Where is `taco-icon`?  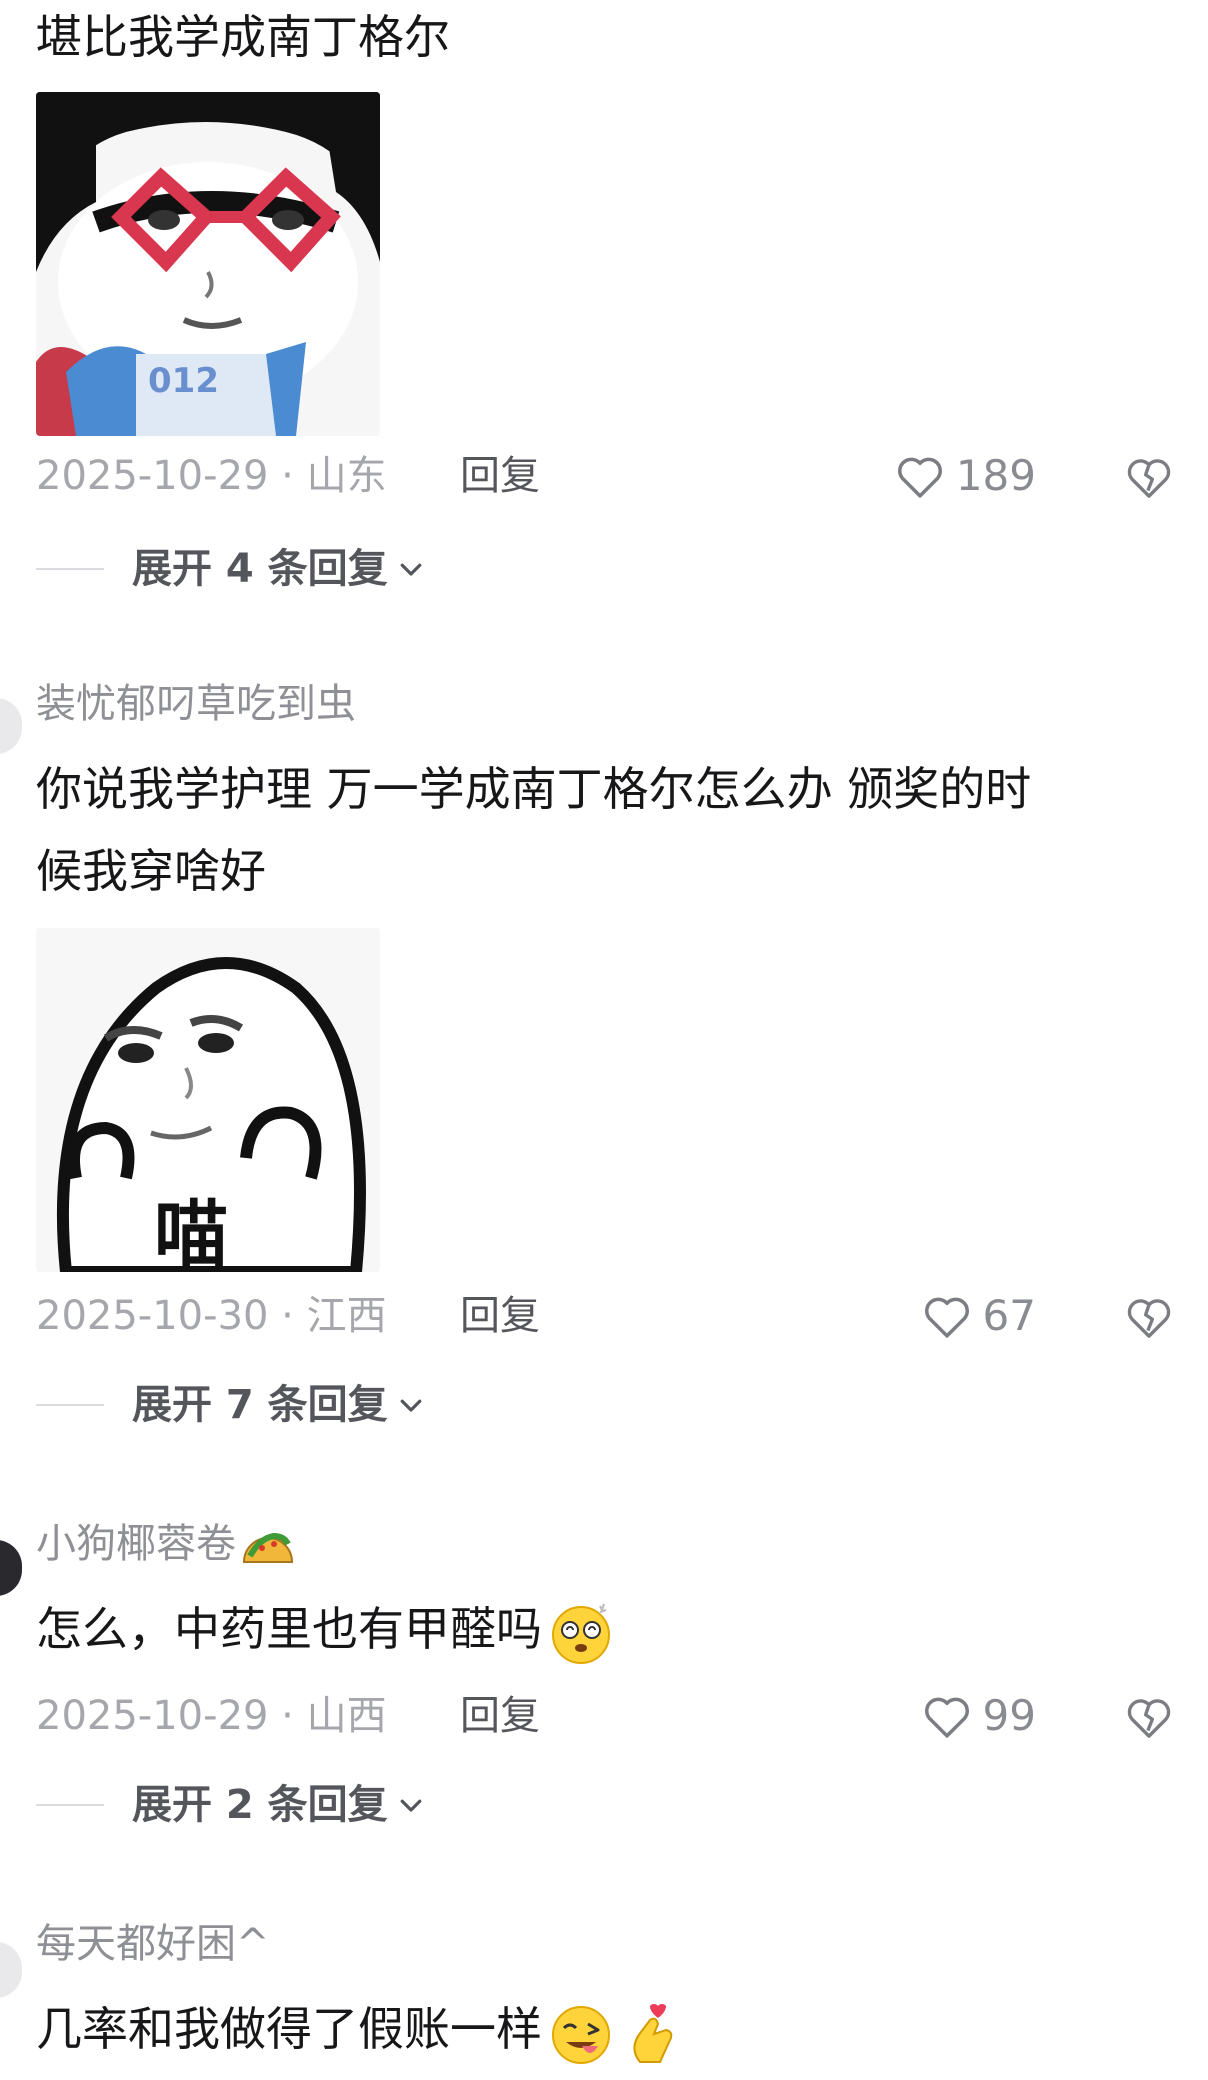
taco-icon is located at coordinates (268, 1547).